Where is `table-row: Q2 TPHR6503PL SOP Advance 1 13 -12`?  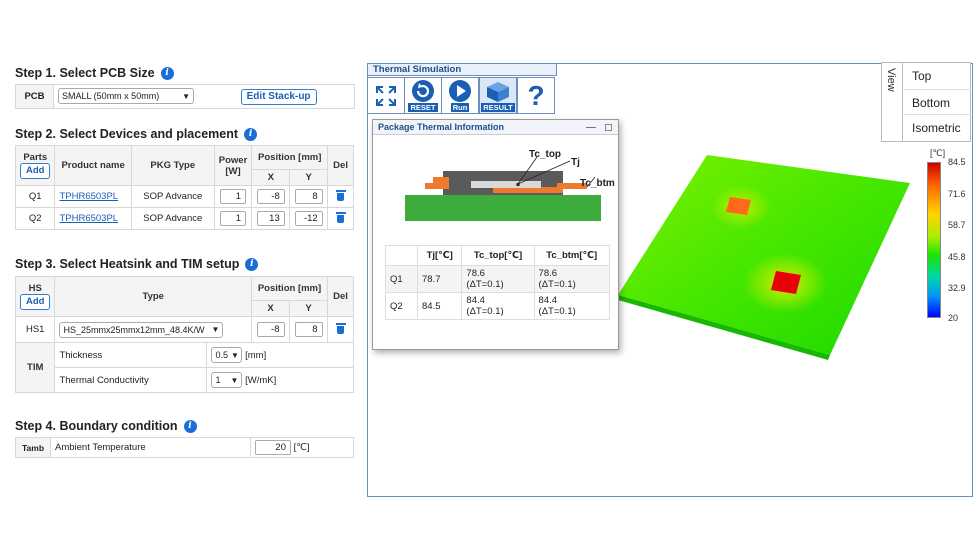 table-row: Q2 TPHR6503PL SOP Advance 1 13 -12 is located at coordinates (184, 218).